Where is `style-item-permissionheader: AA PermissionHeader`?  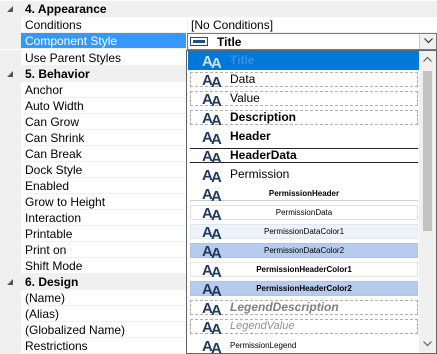 style-item-permissionheader: AA PermissionHeader is located at coordinates (303, 193).